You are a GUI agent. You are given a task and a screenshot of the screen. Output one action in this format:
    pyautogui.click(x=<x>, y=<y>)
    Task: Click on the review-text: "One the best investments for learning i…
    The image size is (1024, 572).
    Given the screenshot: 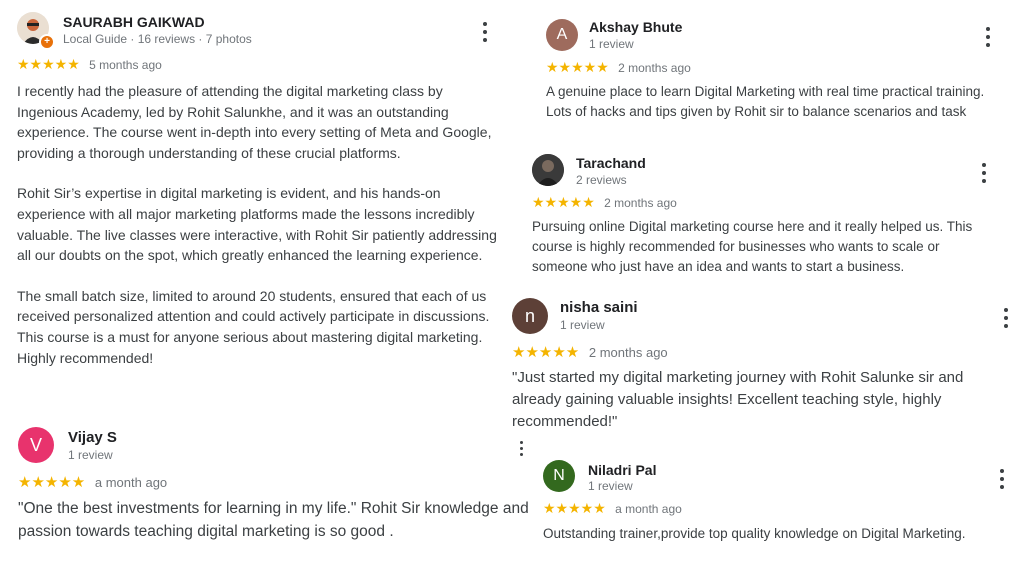 What is the action you would take?
    pyautogui.click(x=273, y=520)
    